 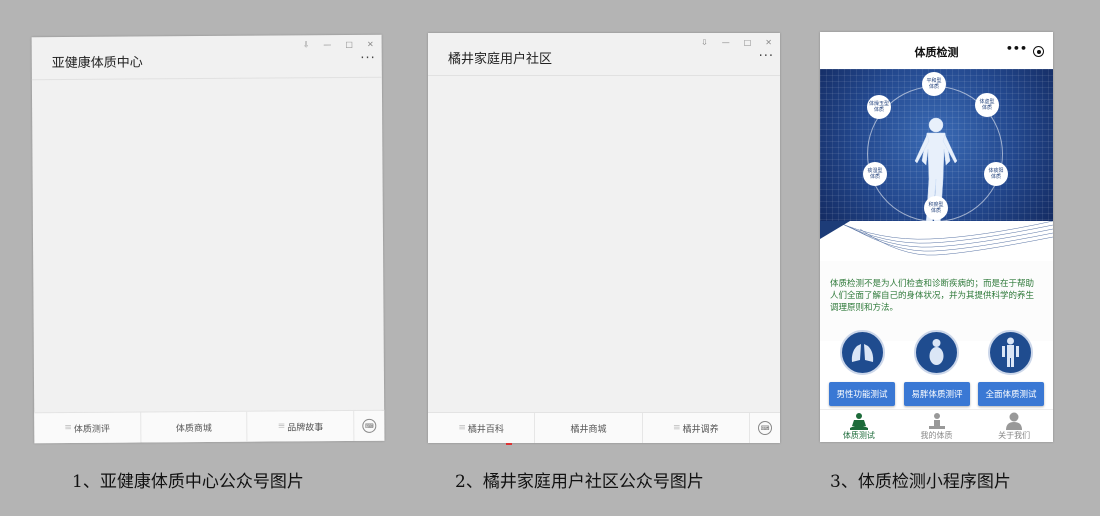 What do you see at coordinates (509, 444) in the screenshot?
I see `red-marker` at bounding box center [509, 444].